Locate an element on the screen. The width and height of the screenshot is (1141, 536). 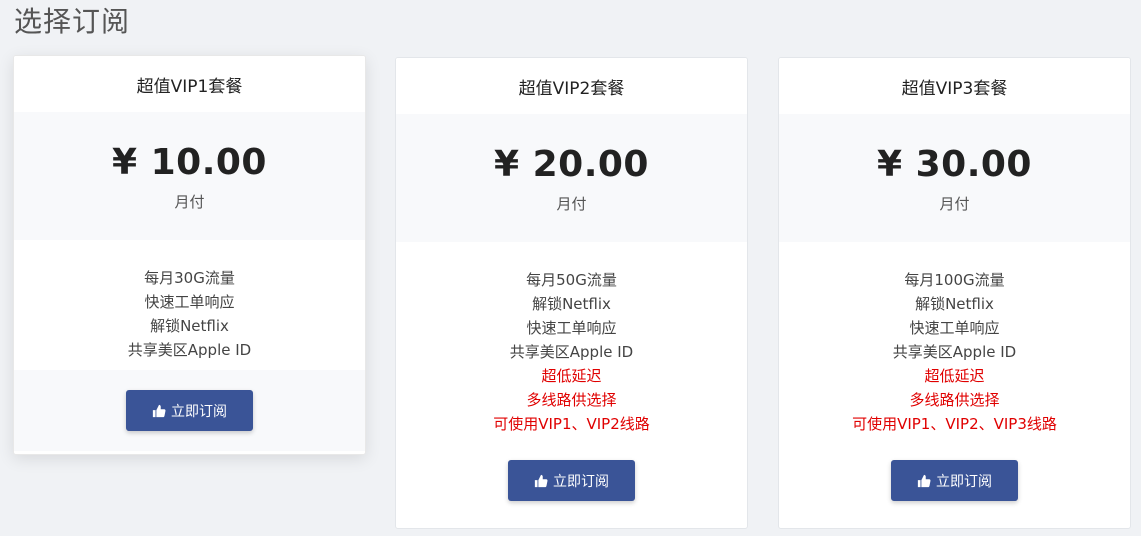
plan-name: 超值VIP1套餐 is located at coordinates (189, 84).